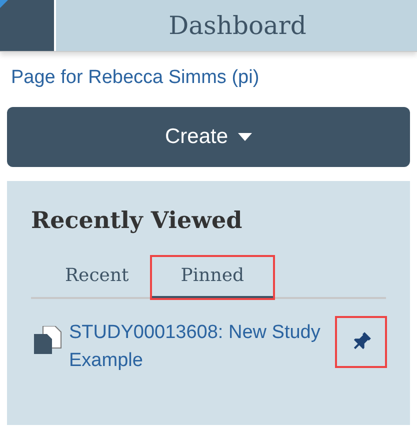 This screenshot has width=417, height=447. Describe the element at coordinates (28, 25) in the screenshot. I see `sidebar-toggle` at that location.